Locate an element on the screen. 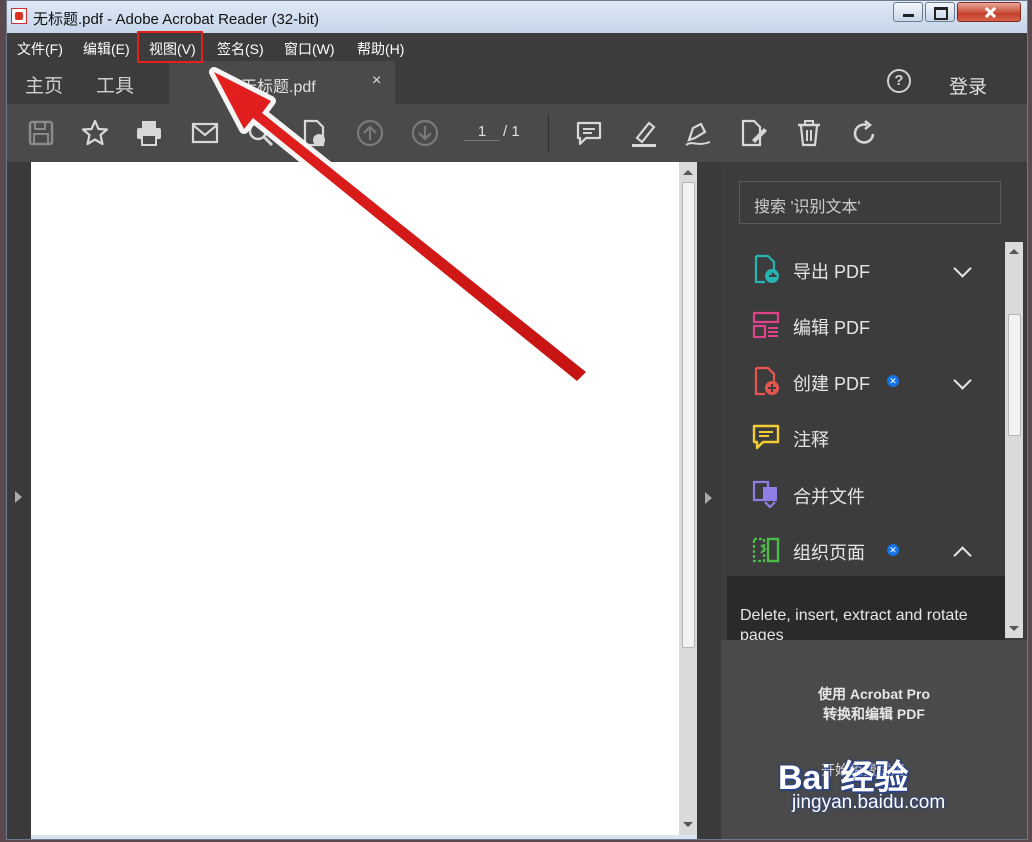 The height and width of the screenshot is (842, 1032). tab-document-label: 无标题.pdf is located at coordinates (278, 87).